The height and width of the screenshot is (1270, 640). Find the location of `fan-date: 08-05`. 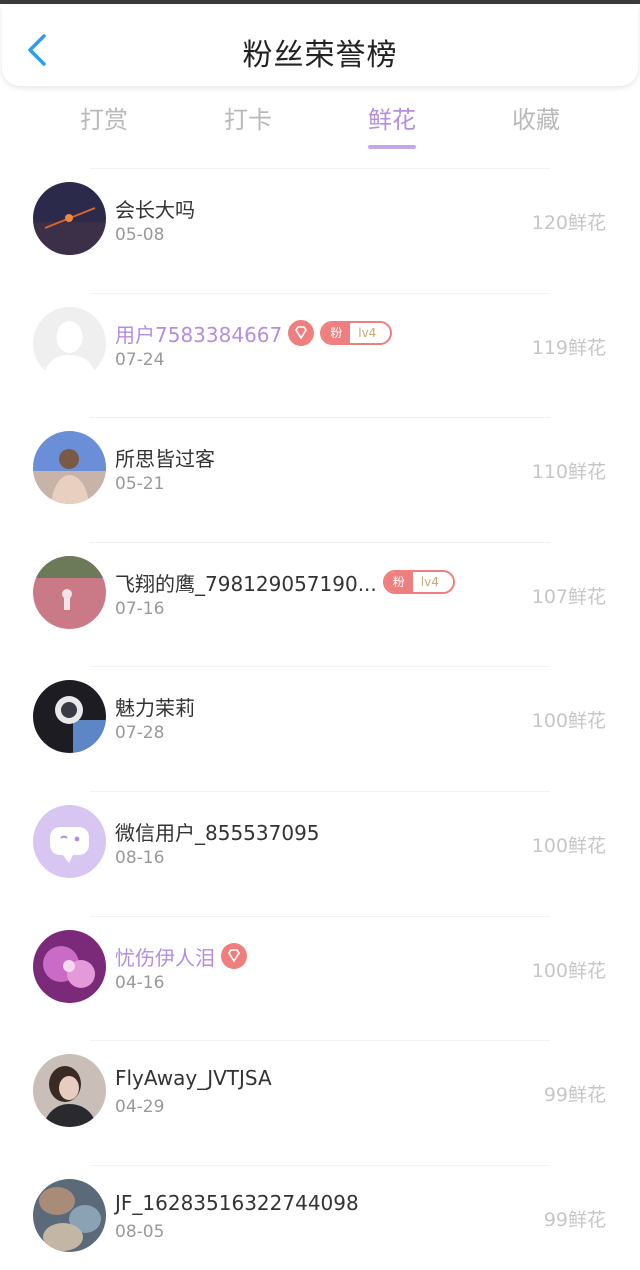

fan-date: 08-05 is located at coordinates (140, 1231).